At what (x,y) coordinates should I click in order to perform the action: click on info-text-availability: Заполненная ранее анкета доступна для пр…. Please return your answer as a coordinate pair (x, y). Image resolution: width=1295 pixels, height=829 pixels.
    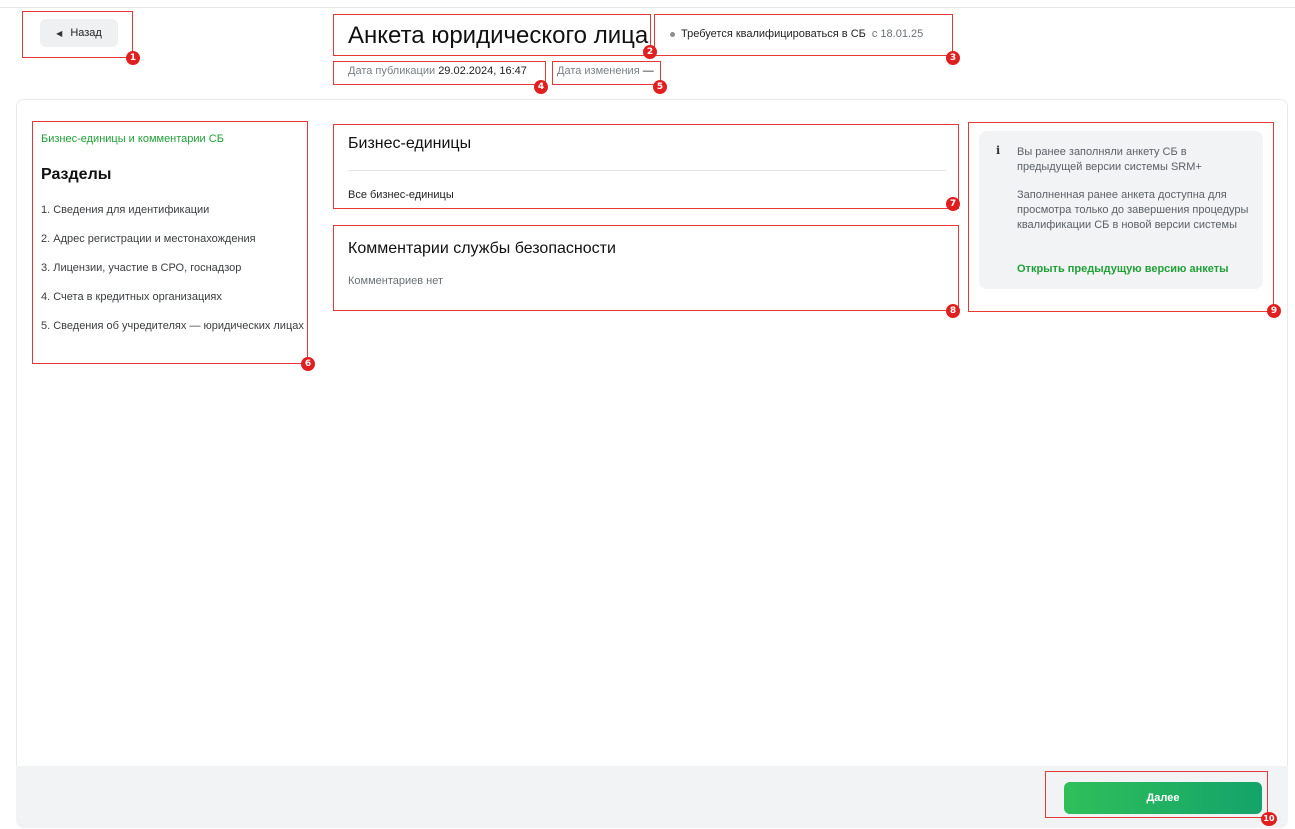
    Looking at the image, I should click on (1133, 210).